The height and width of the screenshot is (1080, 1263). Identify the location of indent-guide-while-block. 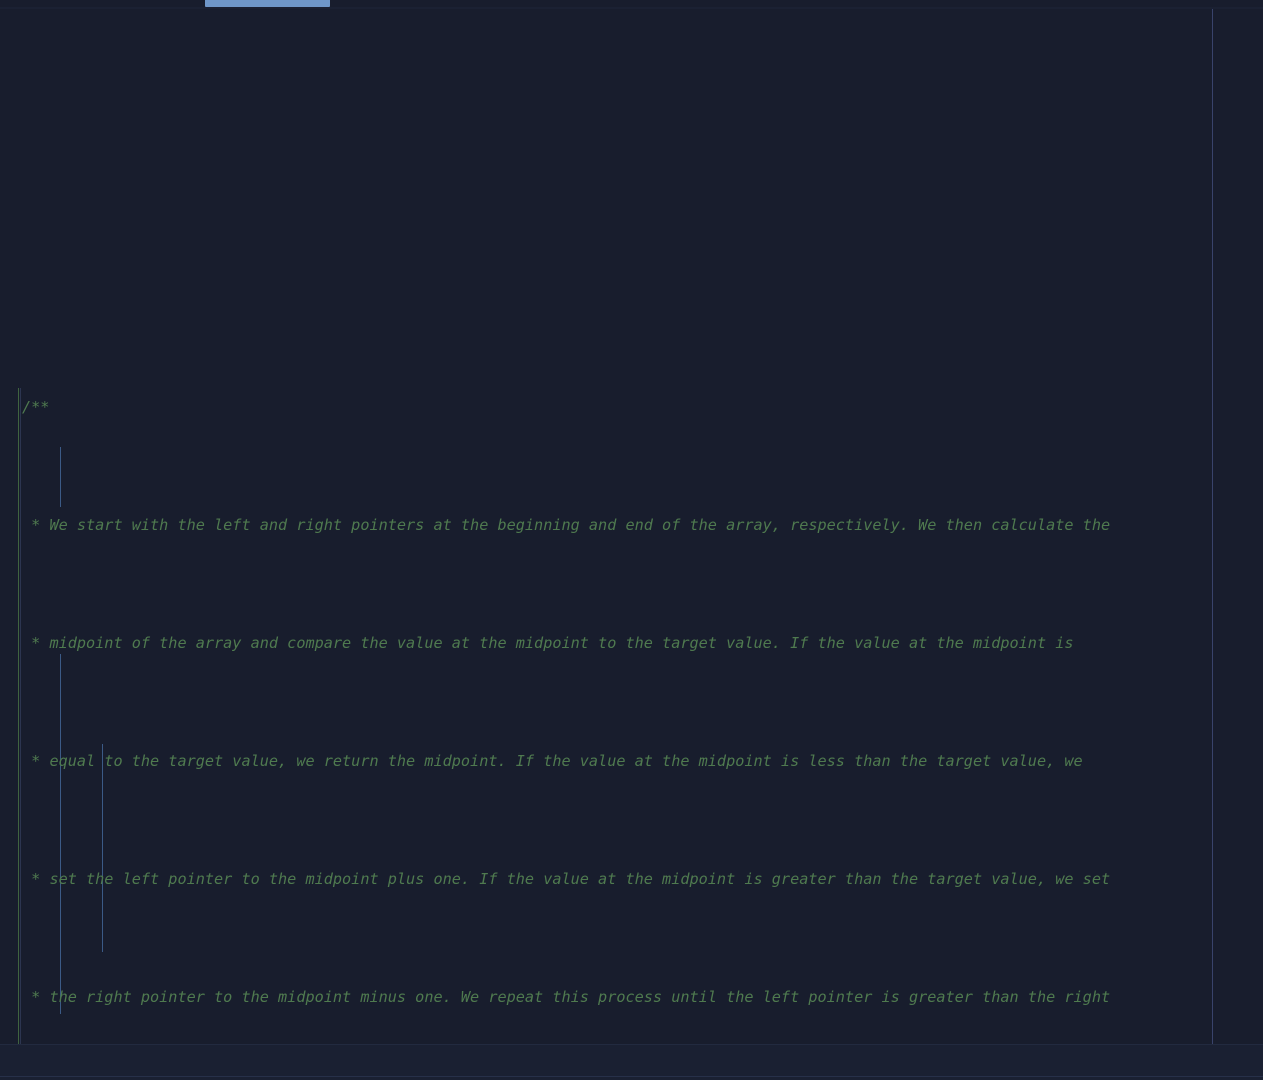
(60, 834).